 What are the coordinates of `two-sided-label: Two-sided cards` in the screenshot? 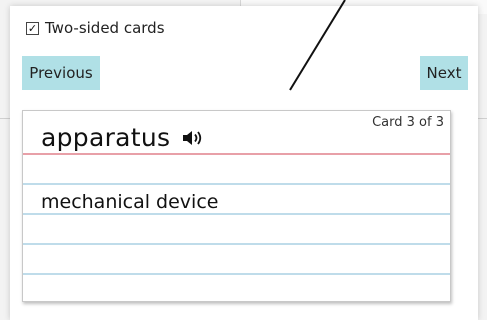 It's located at (105, 28).